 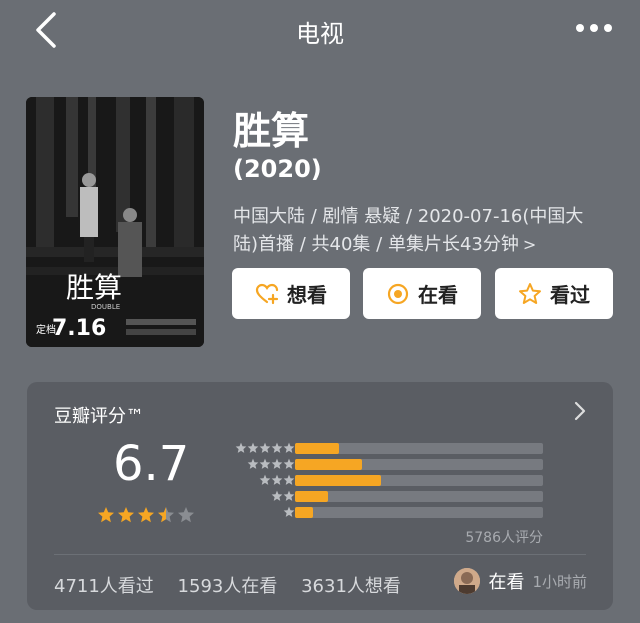 I want to click on rating-distribution, so click(x=388, y=480).